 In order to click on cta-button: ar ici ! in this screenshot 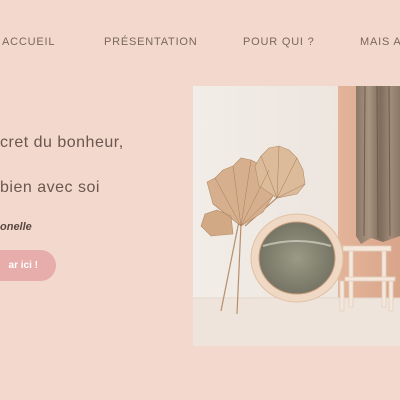, I will do `click(28, 265)`.